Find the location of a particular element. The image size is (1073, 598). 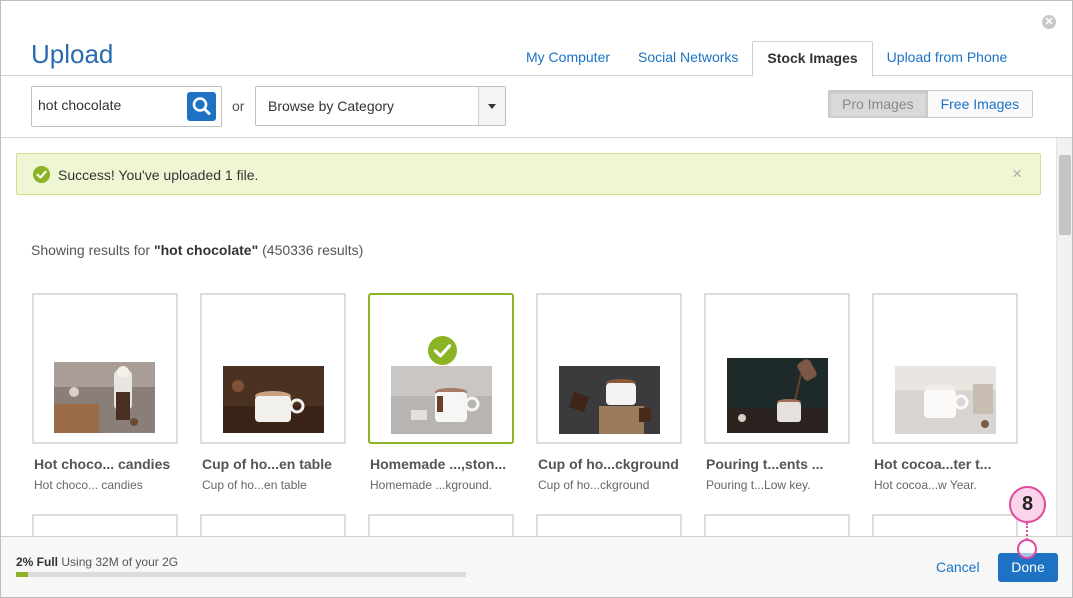

step-number-badge: 8 is located at coordinates (1027, 504).